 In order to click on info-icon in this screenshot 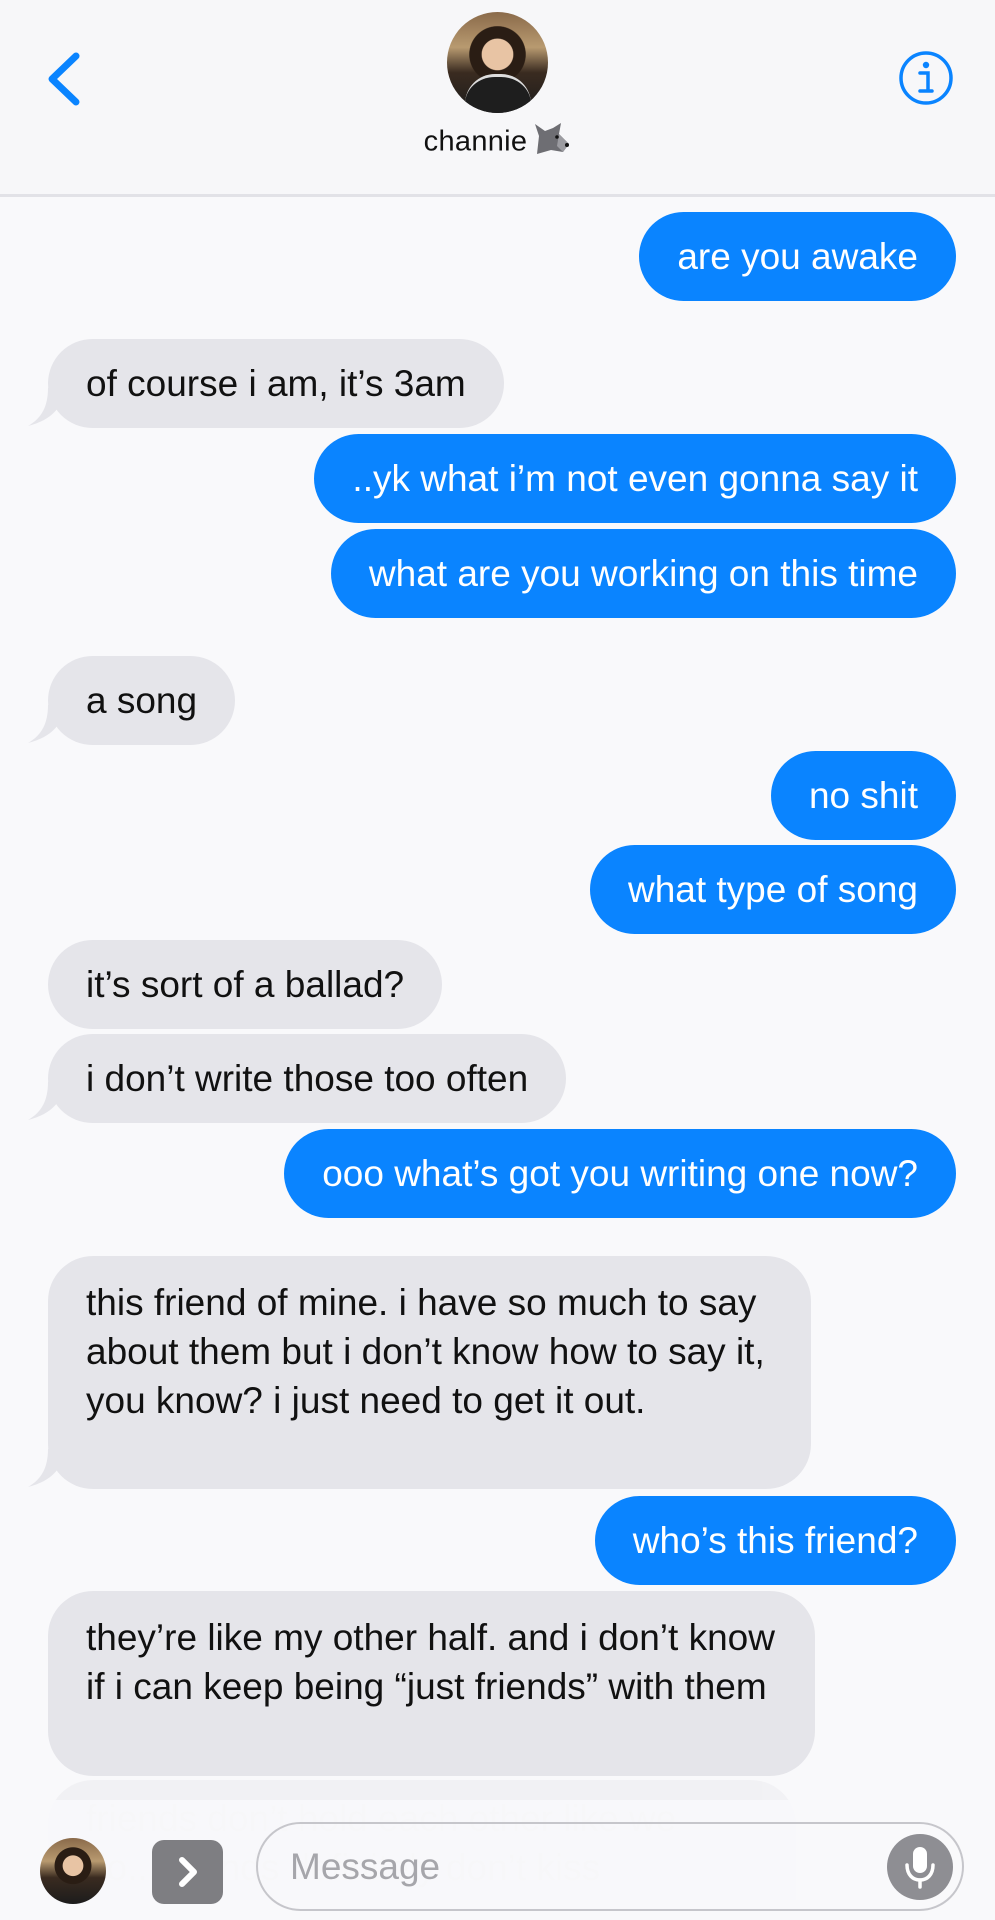, I will do `click(926, 78)`.